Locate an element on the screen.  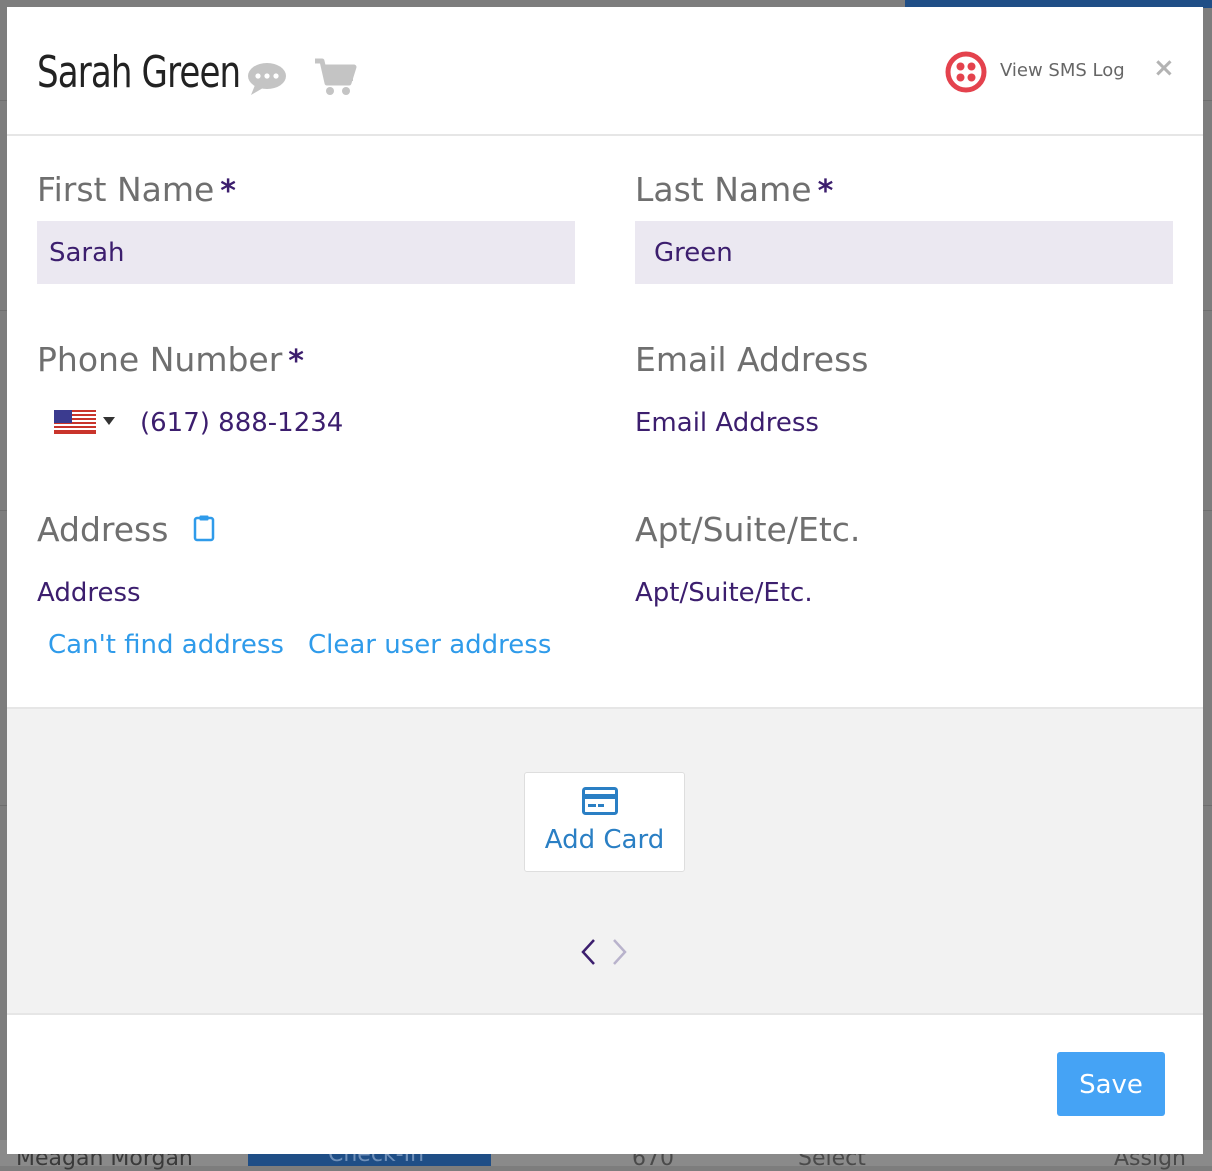
add-card-label: Add Card is located at coordinates (604, 840).